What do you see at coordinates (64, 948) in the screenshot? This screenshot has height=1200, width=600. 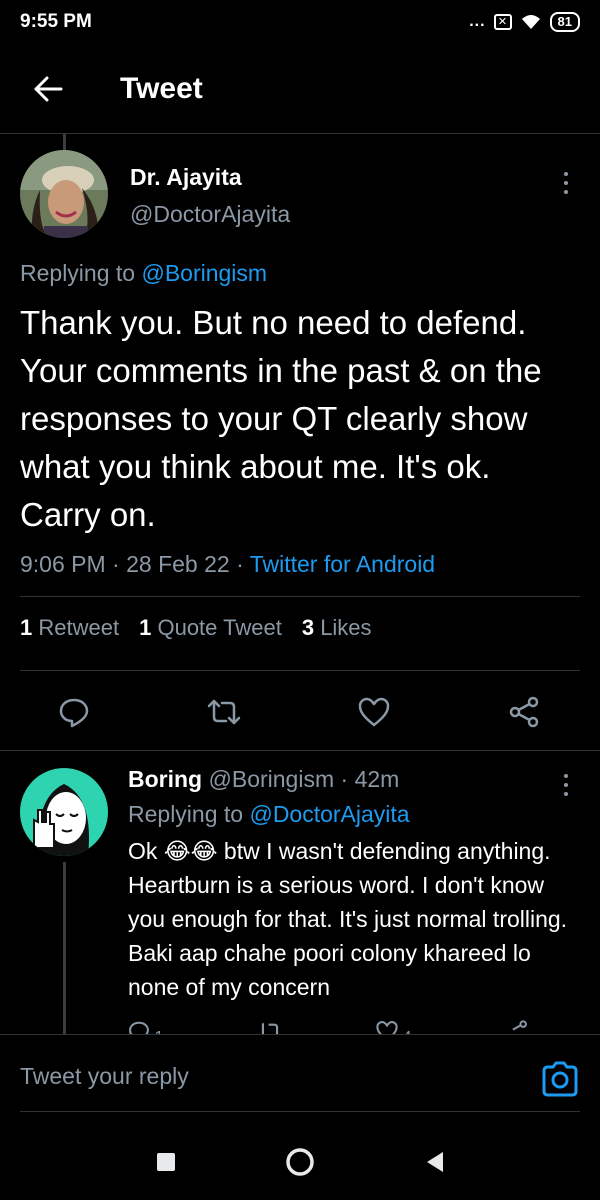 I see `thread-line` at bounding box center [64, 948].